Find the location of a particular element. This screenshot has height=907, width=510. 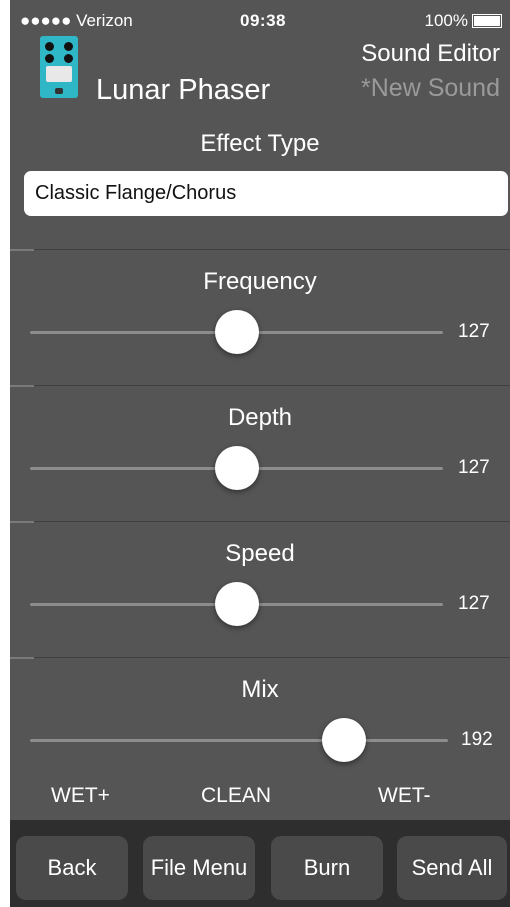

depth-value: 127 is located at coordinates (474, 467).